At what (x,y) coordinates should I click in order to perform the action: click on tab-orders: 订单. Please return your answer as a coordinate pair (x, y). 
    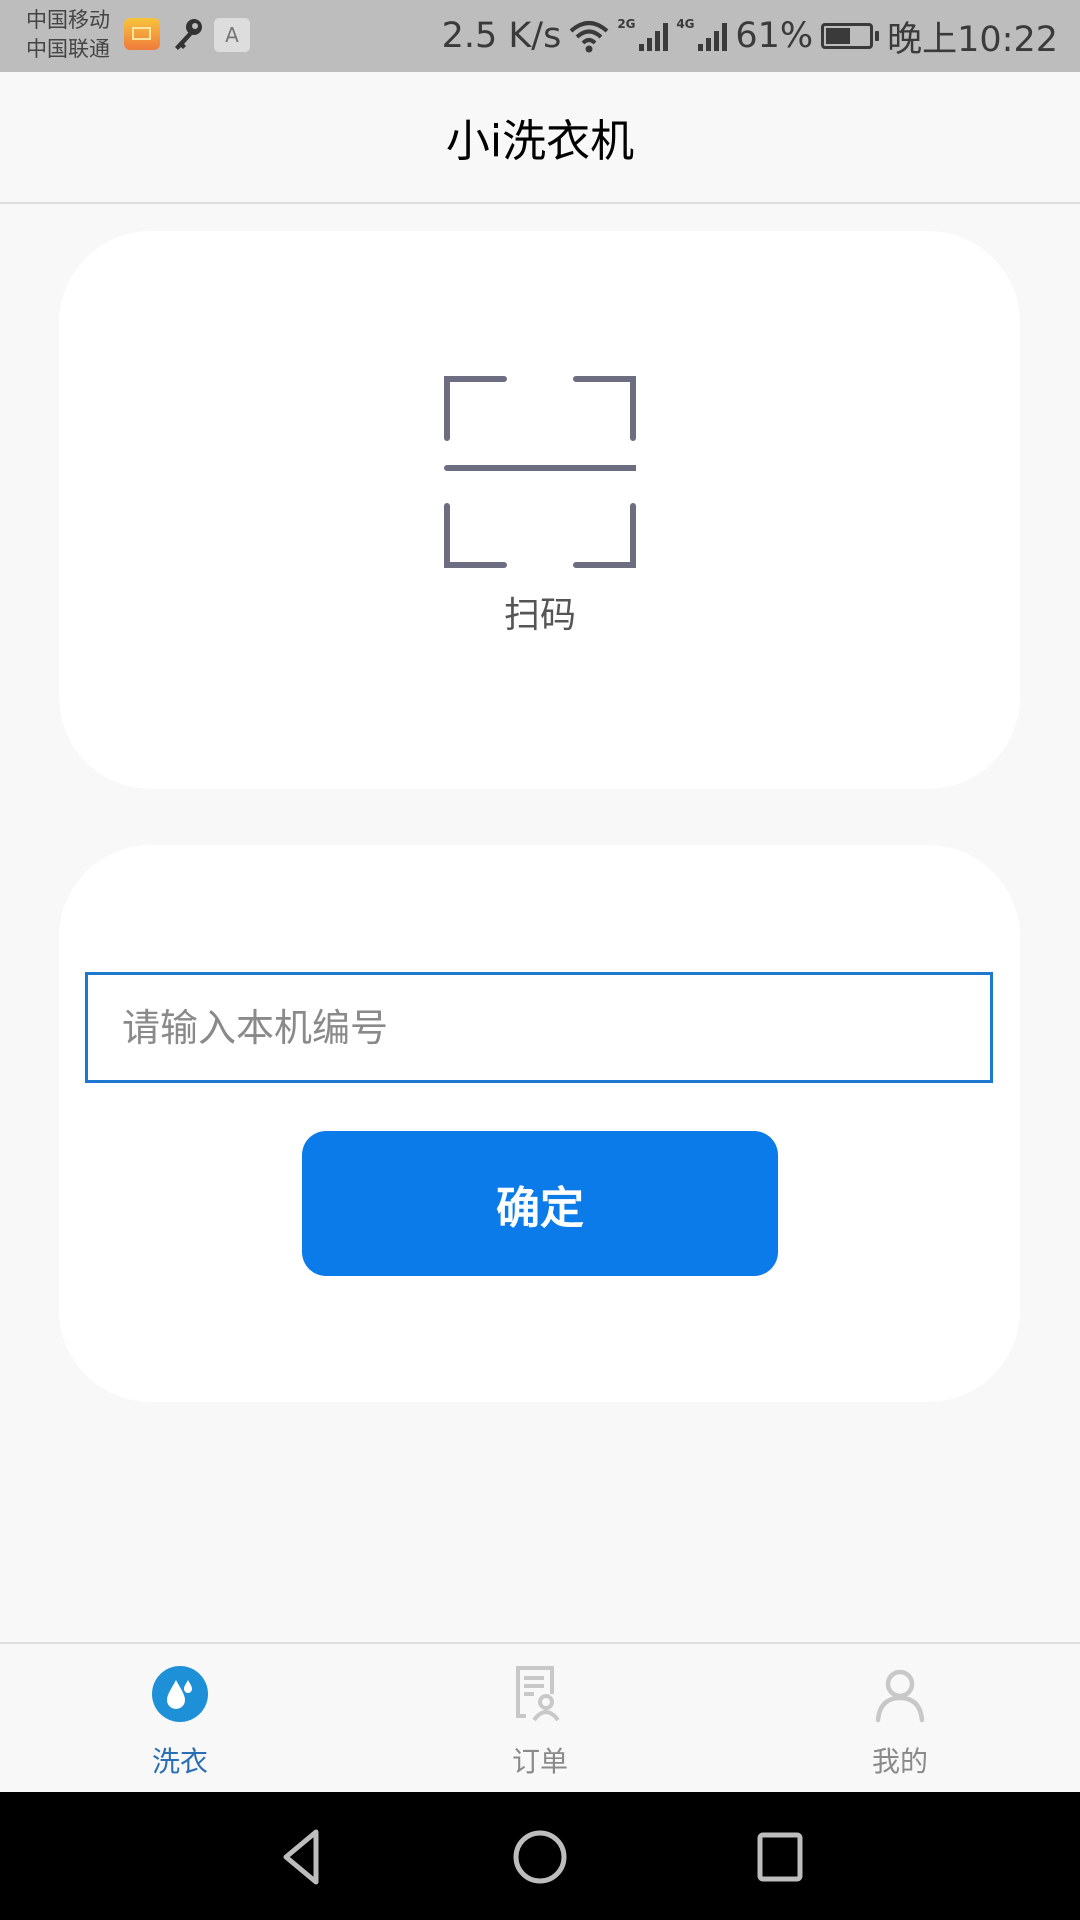
    Looking at the image, I should click on (540, 1719).